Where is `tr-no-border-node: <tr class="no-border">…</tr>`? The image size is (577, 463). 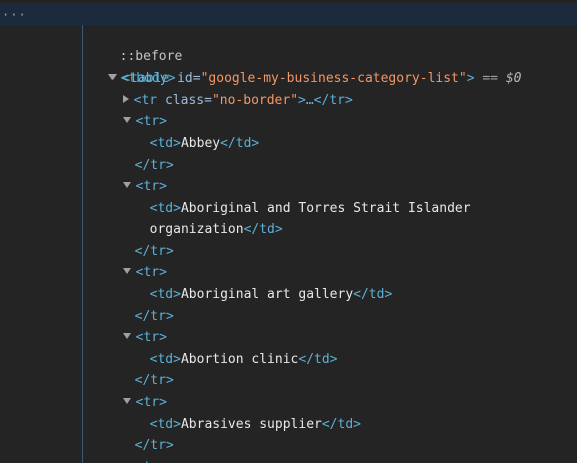
tr-no-border-node: <tr class="no-border">…</tr> is located at coordinates (230, 88).